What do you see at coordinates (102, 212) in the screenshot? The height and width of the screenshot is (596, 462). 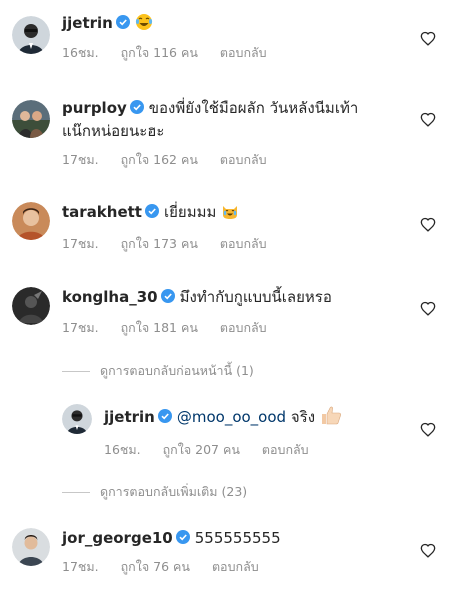 I see `username: tarakhett` at bounding box center [102, 212].